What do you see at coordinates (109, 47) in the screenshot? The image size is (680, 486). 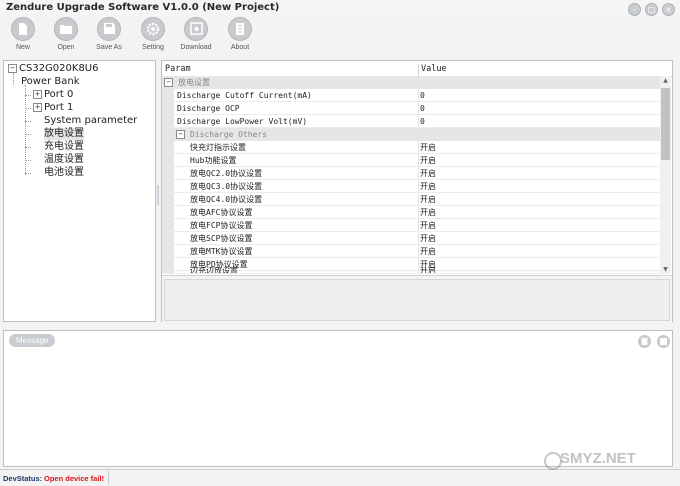 I see `save-as-label: Save As` at bounding box center [109, 47].